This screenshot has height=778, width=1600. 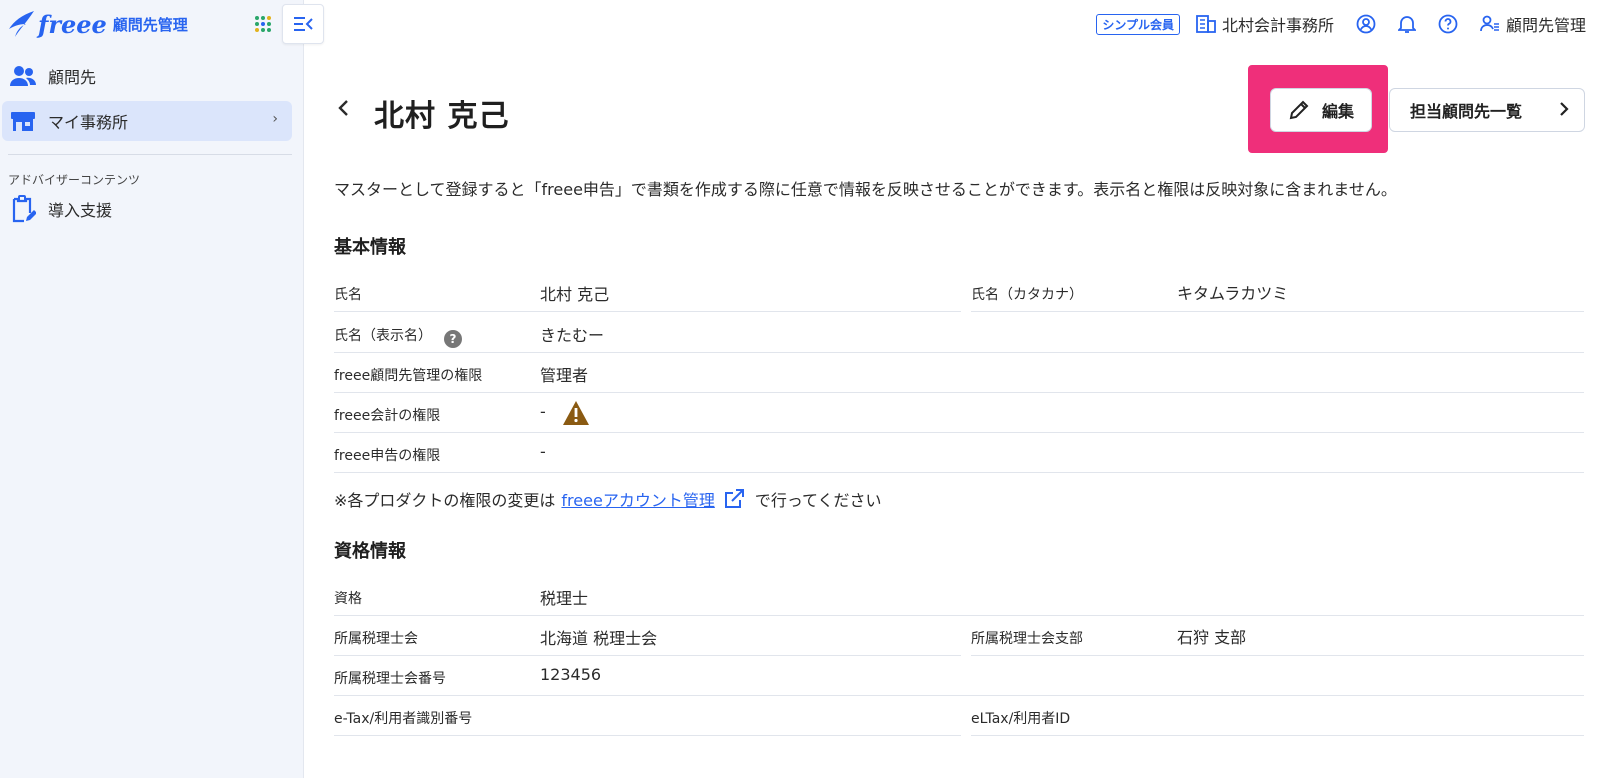 I want to click on field-label: 所属税理士会, so click(x=376, y=639).